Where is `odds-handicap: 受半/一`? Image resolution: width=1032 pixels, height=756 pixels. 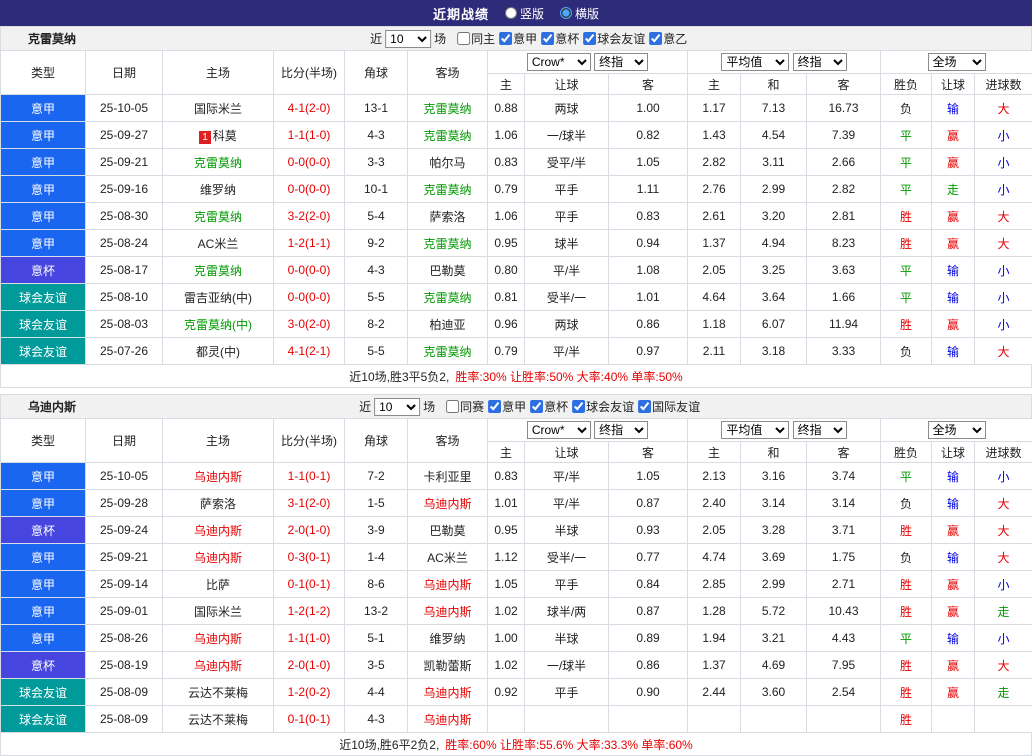 odds-handicap: 受半/一 is located at coordinates (567, 297).